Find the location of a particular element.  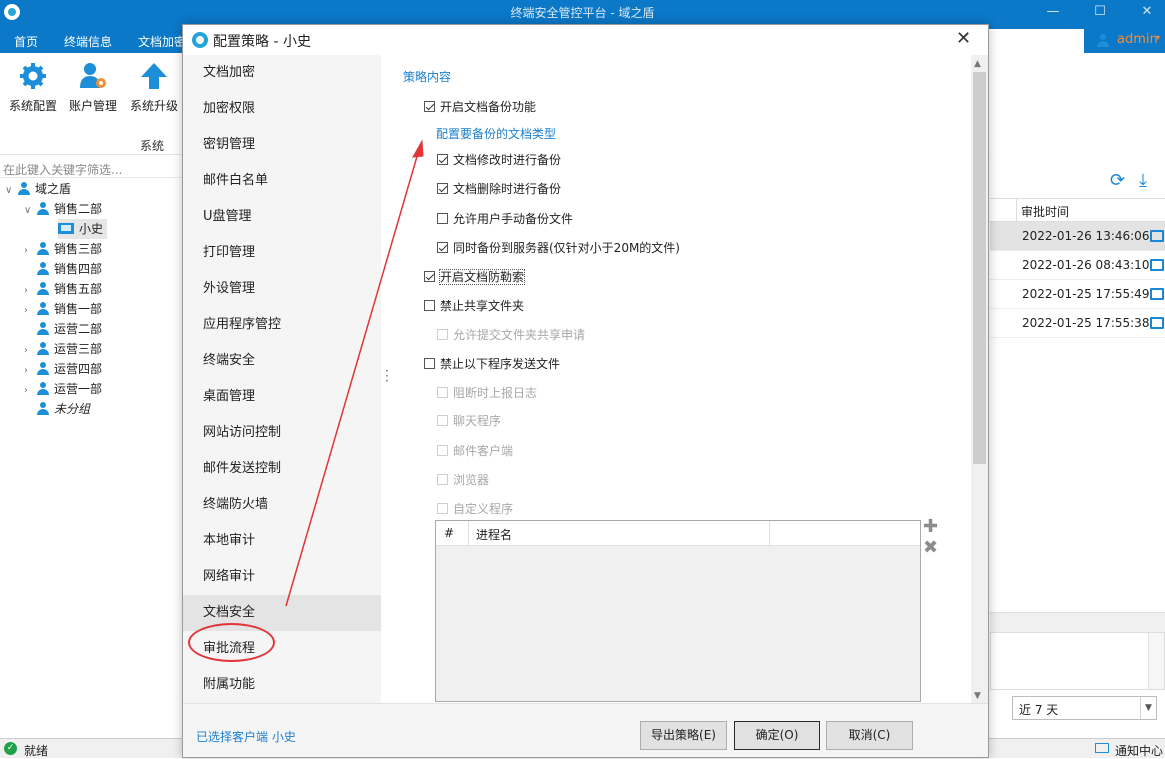

scroll-up-icon: ▲ is located at coordinates (977, 64).